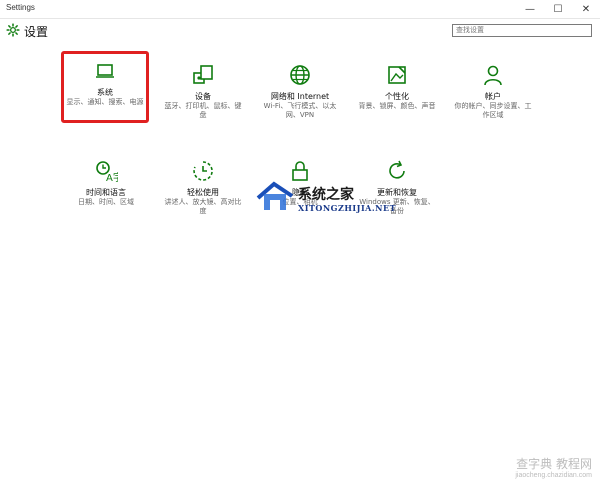 This screenshot has height=487, width=600. What do you see at coordinates (36, 32) in the screenshot?
I see `page-title: 设置` at bounding box center [36, 32].